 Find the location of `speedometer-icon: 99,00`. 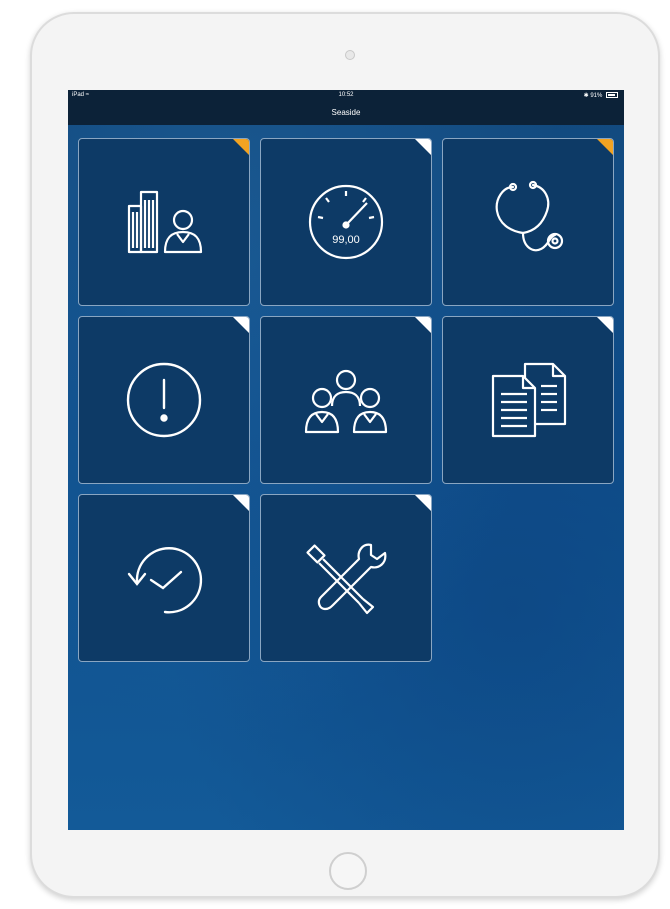

speedometer-icon: 99,00 is located at coordinates (346, 222).